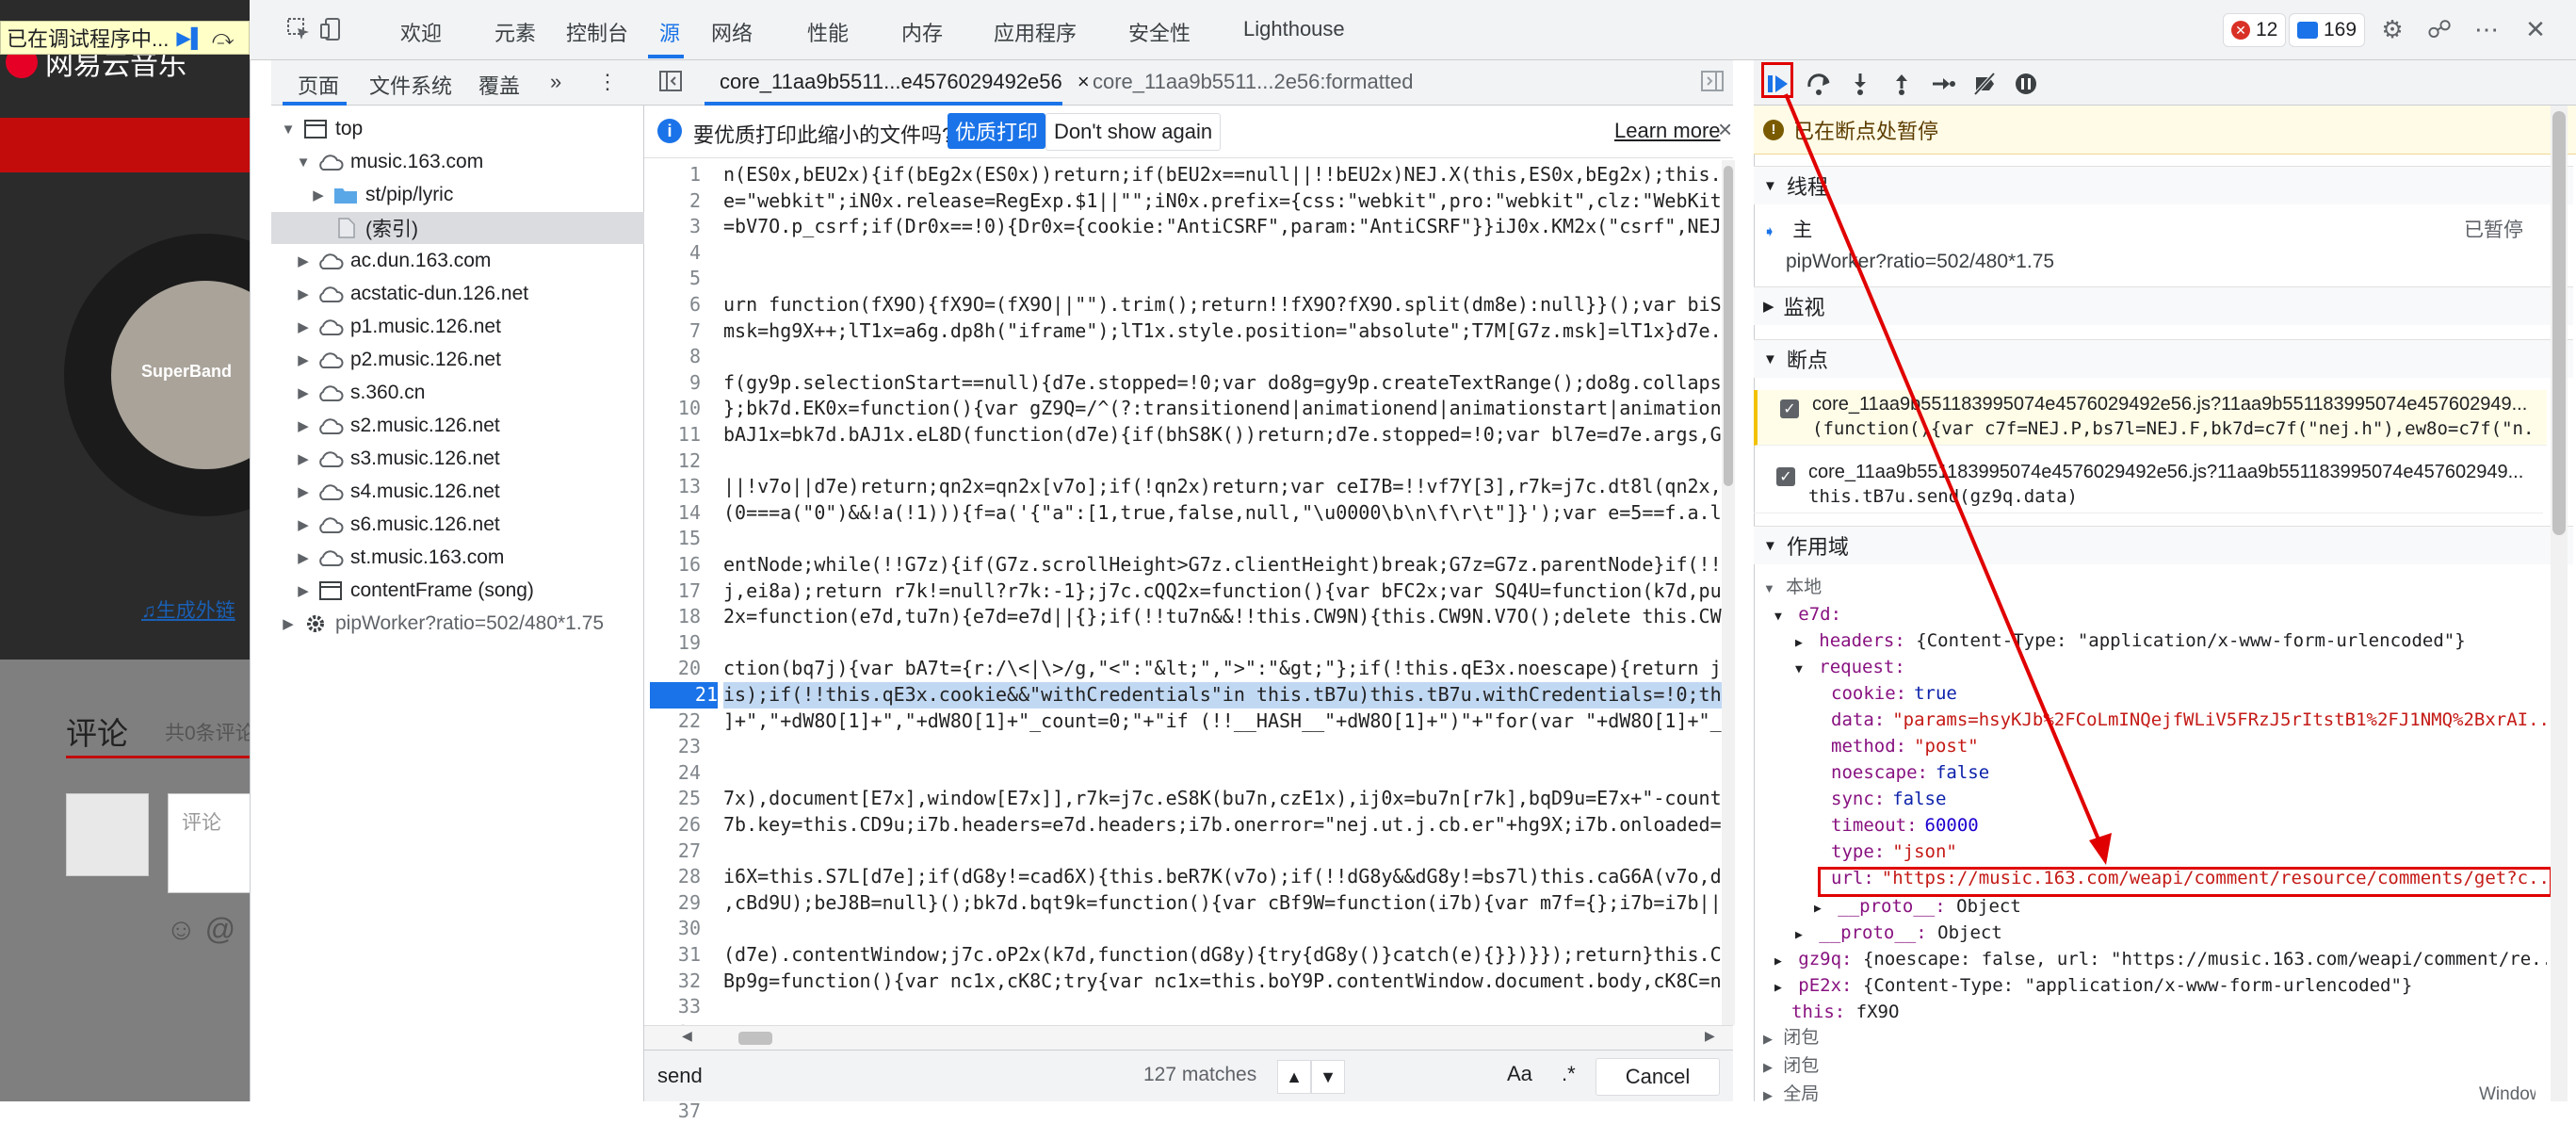  What do you see at coordinates (410, 85) in the screenshot?
I see `nav-tab-filesystem: 文件系统` at bounding box center [410, 85].